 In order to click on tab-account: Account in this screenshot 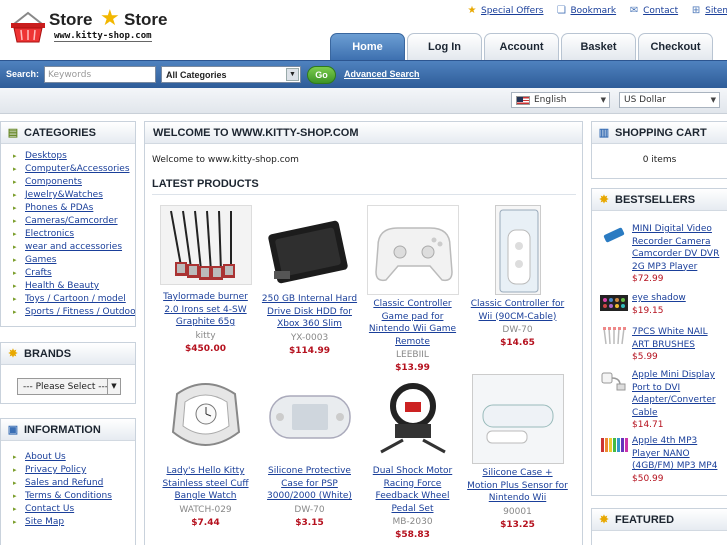, I will do `click(521, 46)`.